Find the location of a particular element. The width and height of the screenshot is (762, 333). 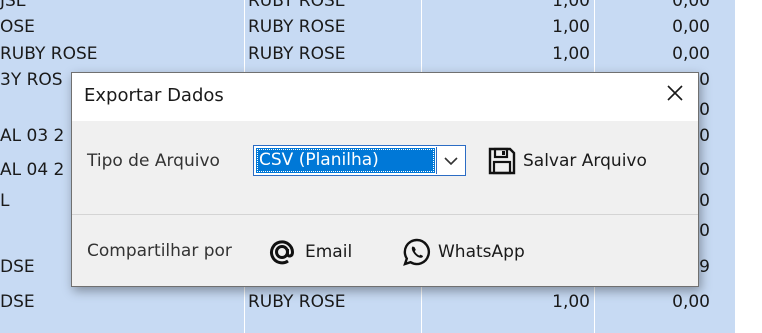

table-cell-name: JSE is located at coordinates (13, 5).